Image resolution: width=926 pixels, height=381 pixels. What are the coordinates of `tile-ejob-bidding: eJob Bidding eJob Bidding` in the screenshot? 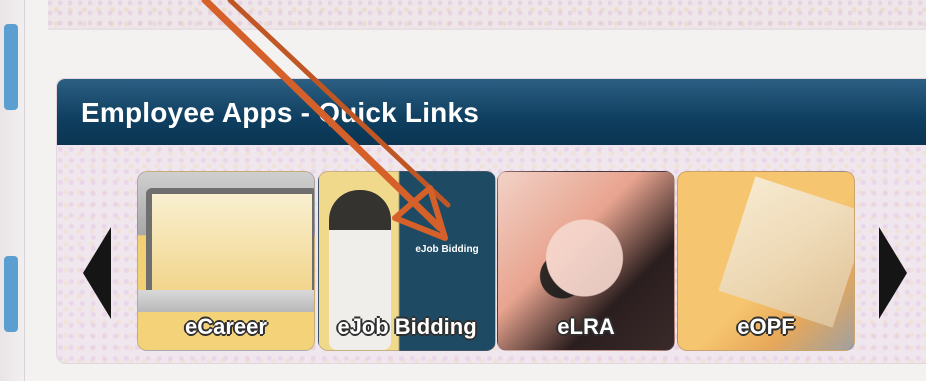 It's located at (407, 261).